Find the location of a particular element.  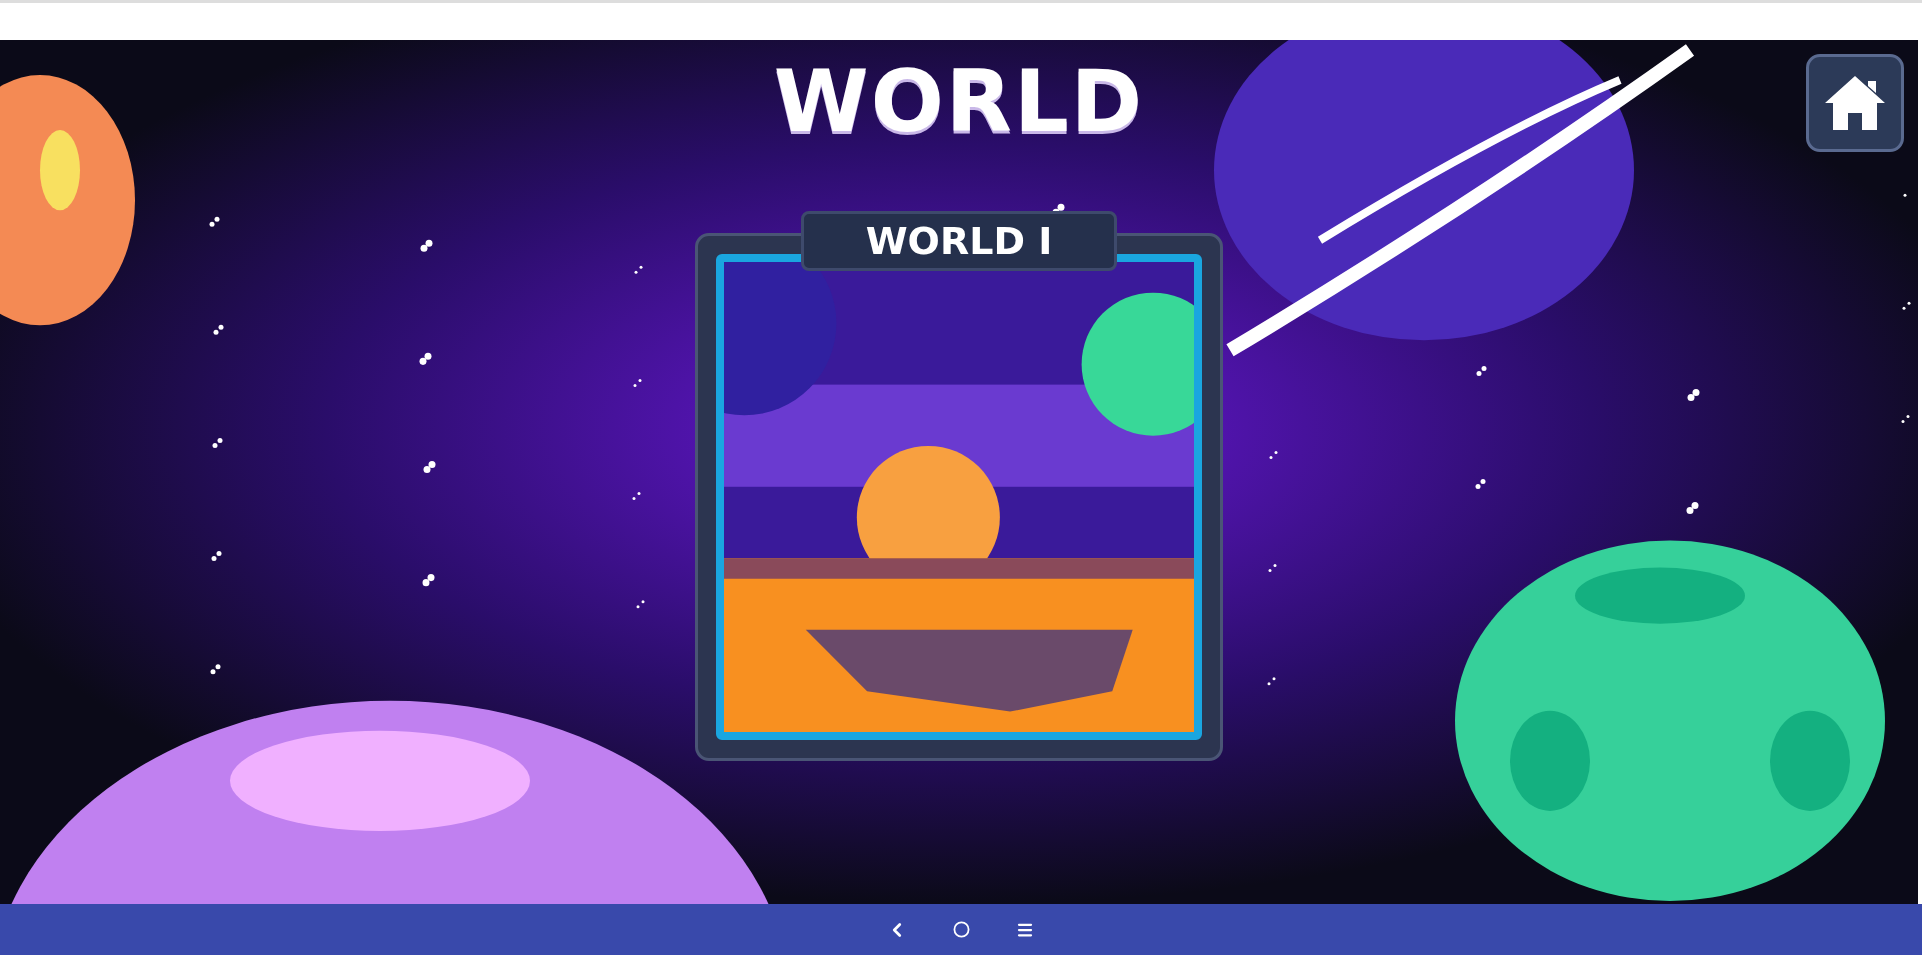

circle-icon is located at coordinates (961, 929).